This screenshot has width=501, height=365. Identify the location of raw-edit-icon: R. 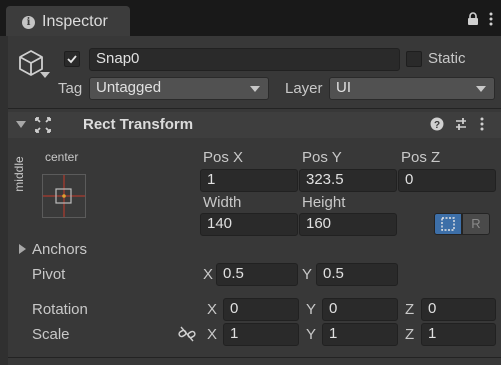
(476, 223).